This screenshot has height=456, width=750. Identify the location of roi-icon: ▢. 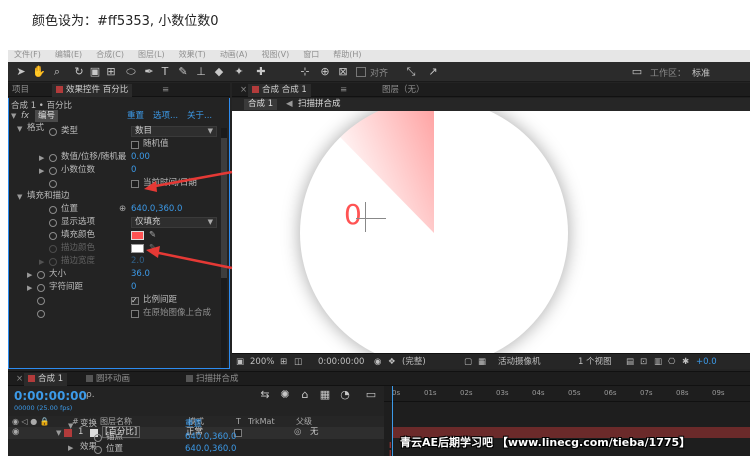
(468, 362).